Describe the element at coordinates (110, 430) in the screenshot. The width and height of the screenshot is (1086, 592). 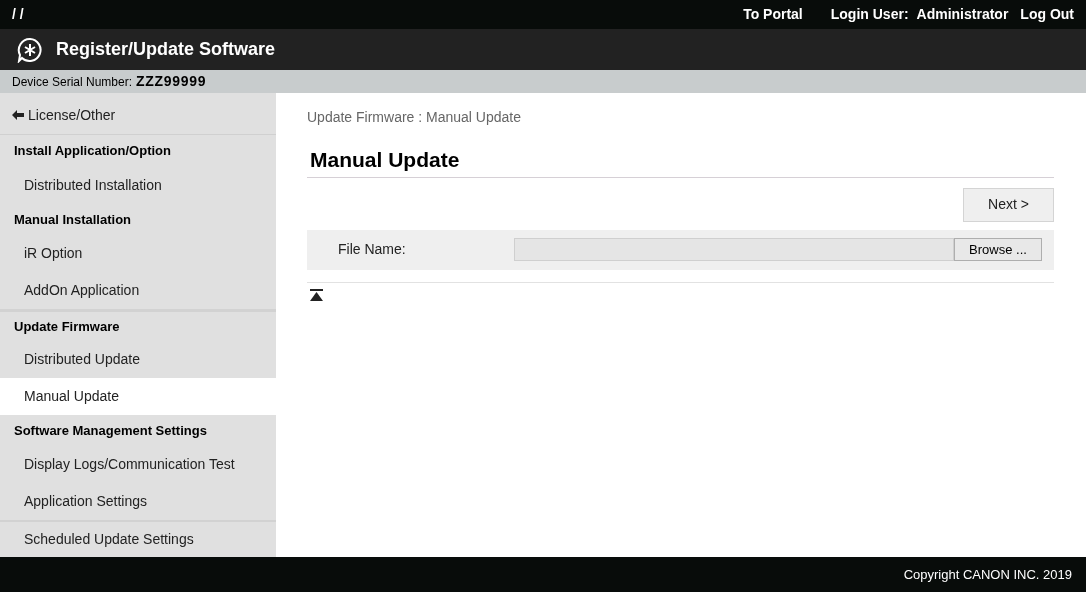
I see `section-heading: Software Management Settings` at that location.